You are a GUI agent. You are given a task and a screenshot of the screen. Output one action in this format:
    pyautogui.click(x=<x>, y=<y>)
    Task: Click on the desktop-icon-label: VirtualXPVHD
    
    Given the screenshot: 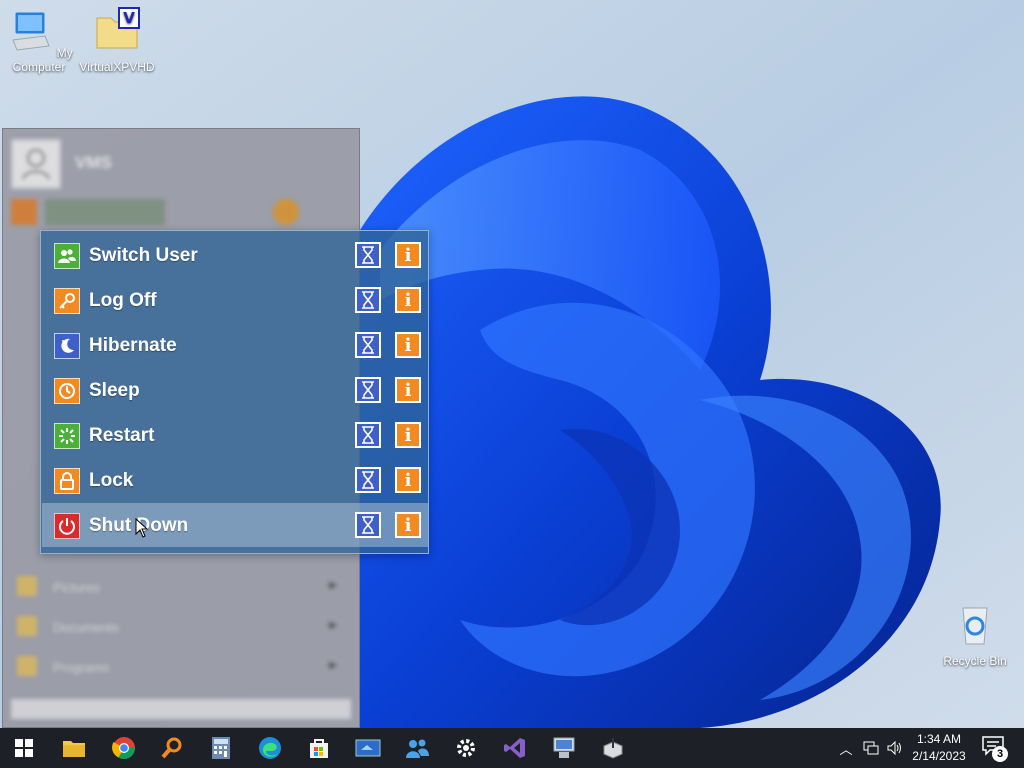 What is the action you would take?
    pyautogui.click(x=117, y=67)
    